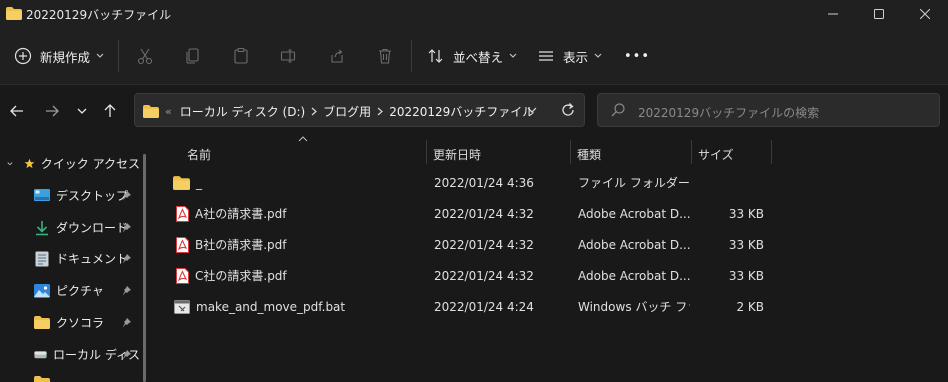 This screenshot has width=948, height=382. What do you see at coordinates (42, 227) in the screenshot?
I see `download-icon` at bounding box center [42, 227].